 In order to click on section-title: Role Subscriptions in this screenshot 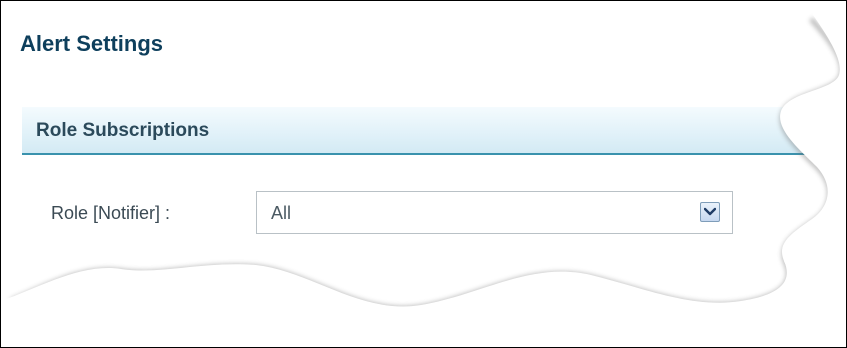, I will do `click(123, 130)`.